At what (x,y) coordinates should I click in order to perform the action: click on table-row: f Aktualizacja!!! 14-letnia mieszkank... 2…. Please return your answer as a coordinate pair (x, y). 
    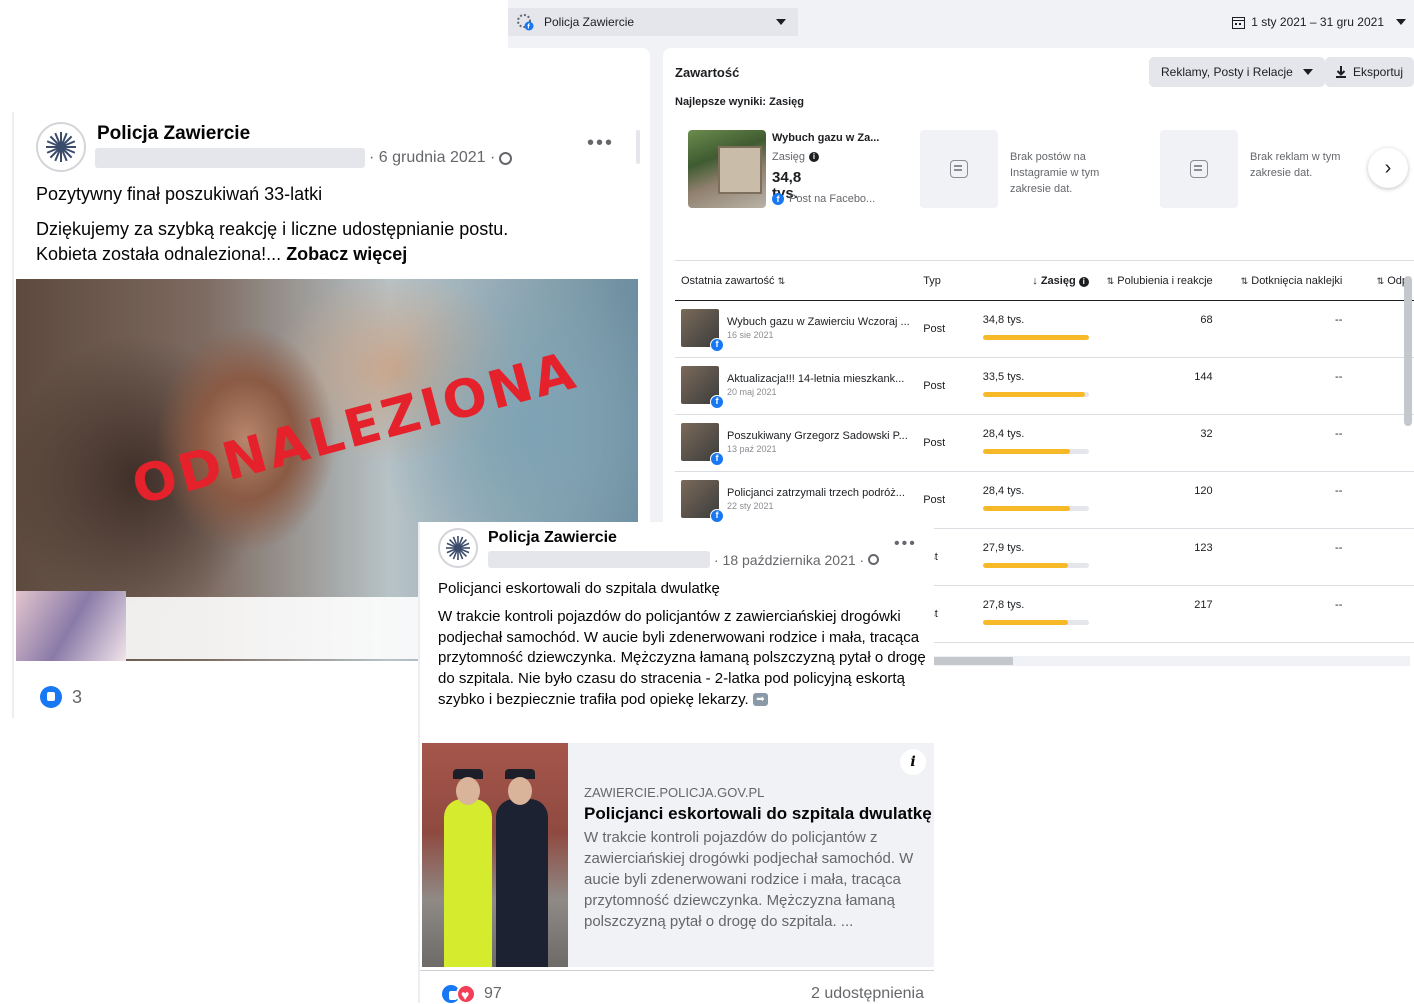
    Looking at the image, I should click on (1044, 386).